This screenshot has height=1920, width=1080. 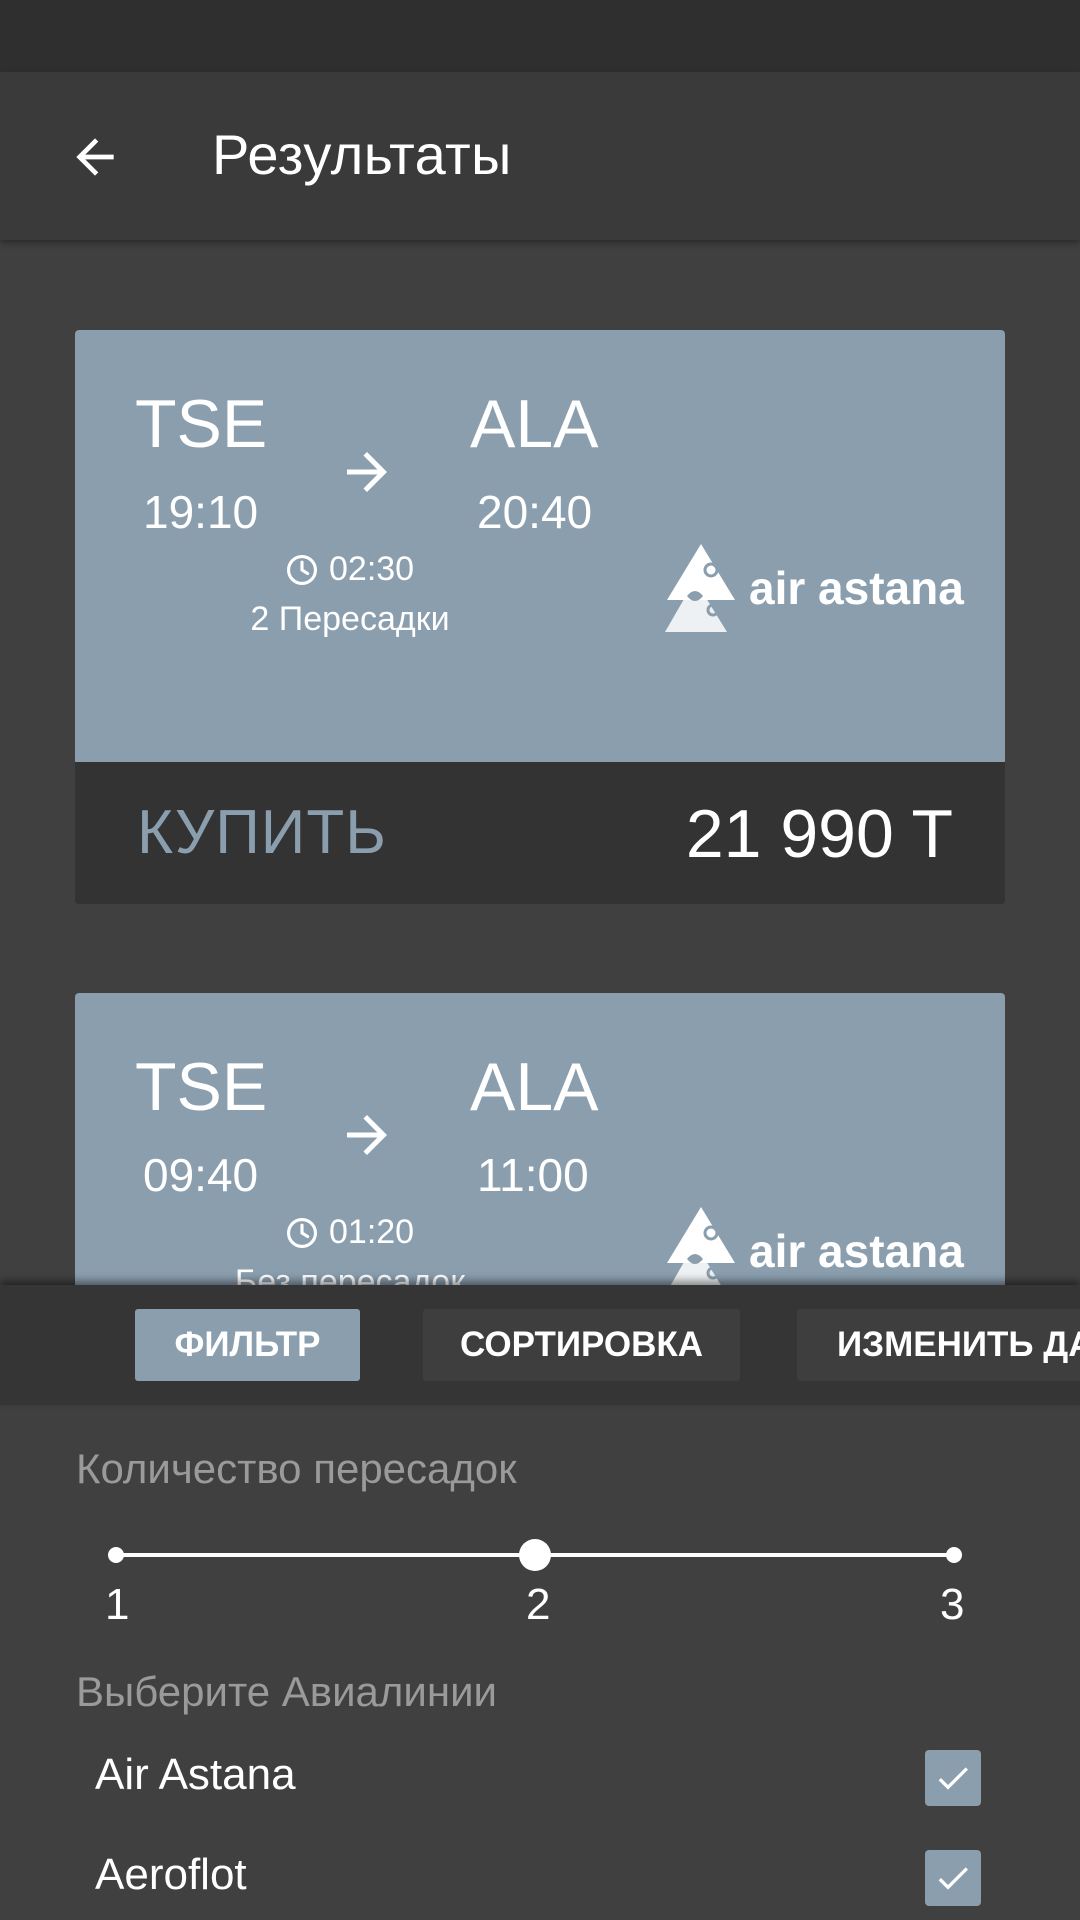 I want to click on buy-button: КУПИТЬ, so click(x=262, y=832).